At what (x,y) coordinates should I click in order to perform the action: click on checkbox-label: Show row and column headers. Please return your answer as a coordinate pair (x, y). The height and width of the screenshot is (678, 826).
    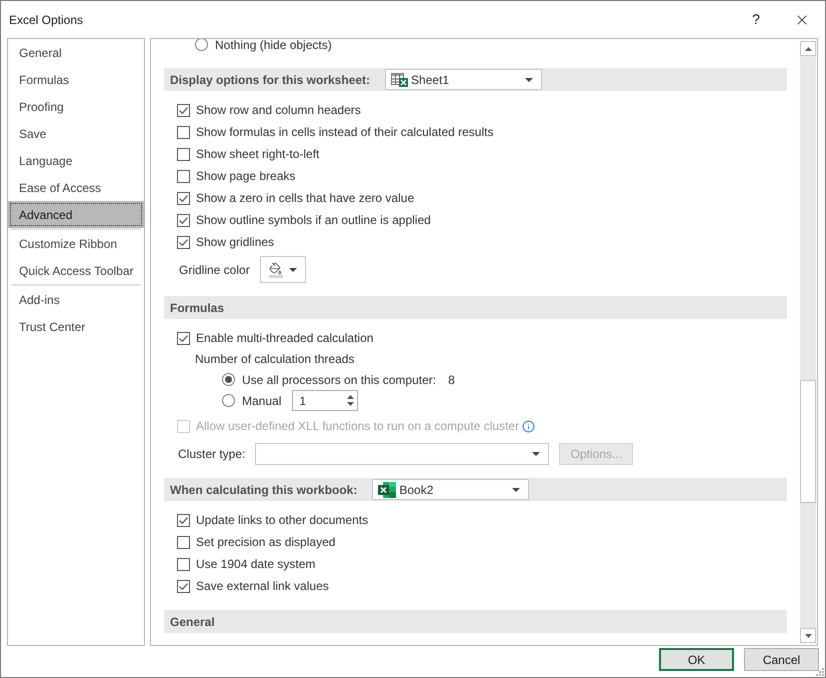
    Looking at the image, I should click on (278, 110).